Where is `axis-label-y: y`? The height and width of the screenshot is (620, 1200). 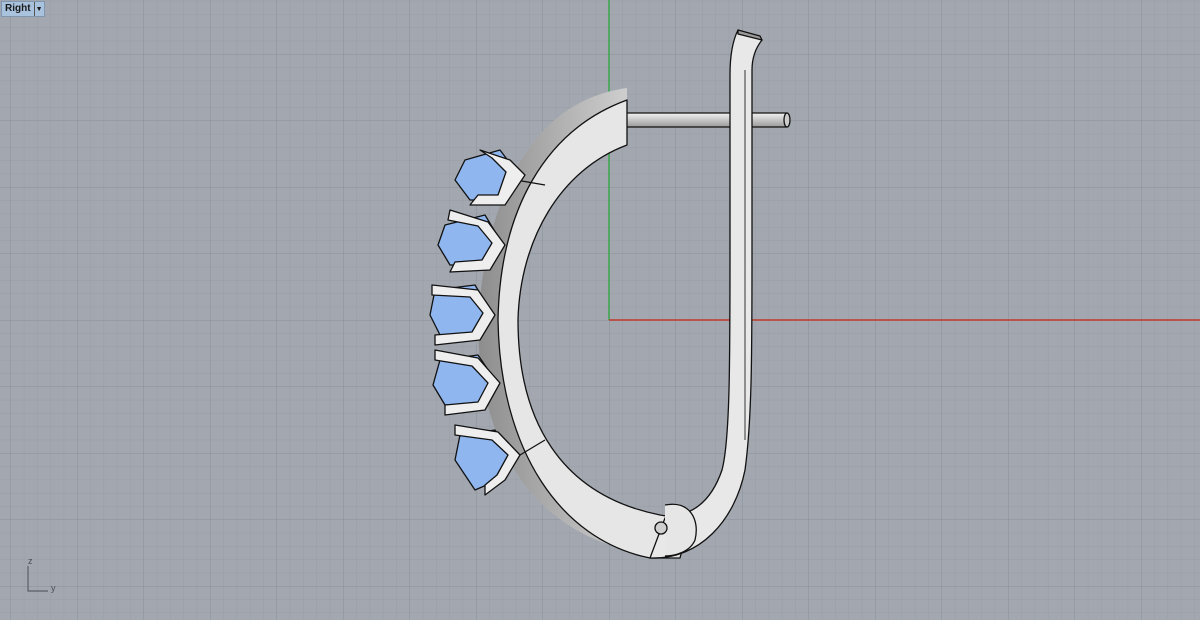 axis-label-y: y is located at coordinates (53, 588).